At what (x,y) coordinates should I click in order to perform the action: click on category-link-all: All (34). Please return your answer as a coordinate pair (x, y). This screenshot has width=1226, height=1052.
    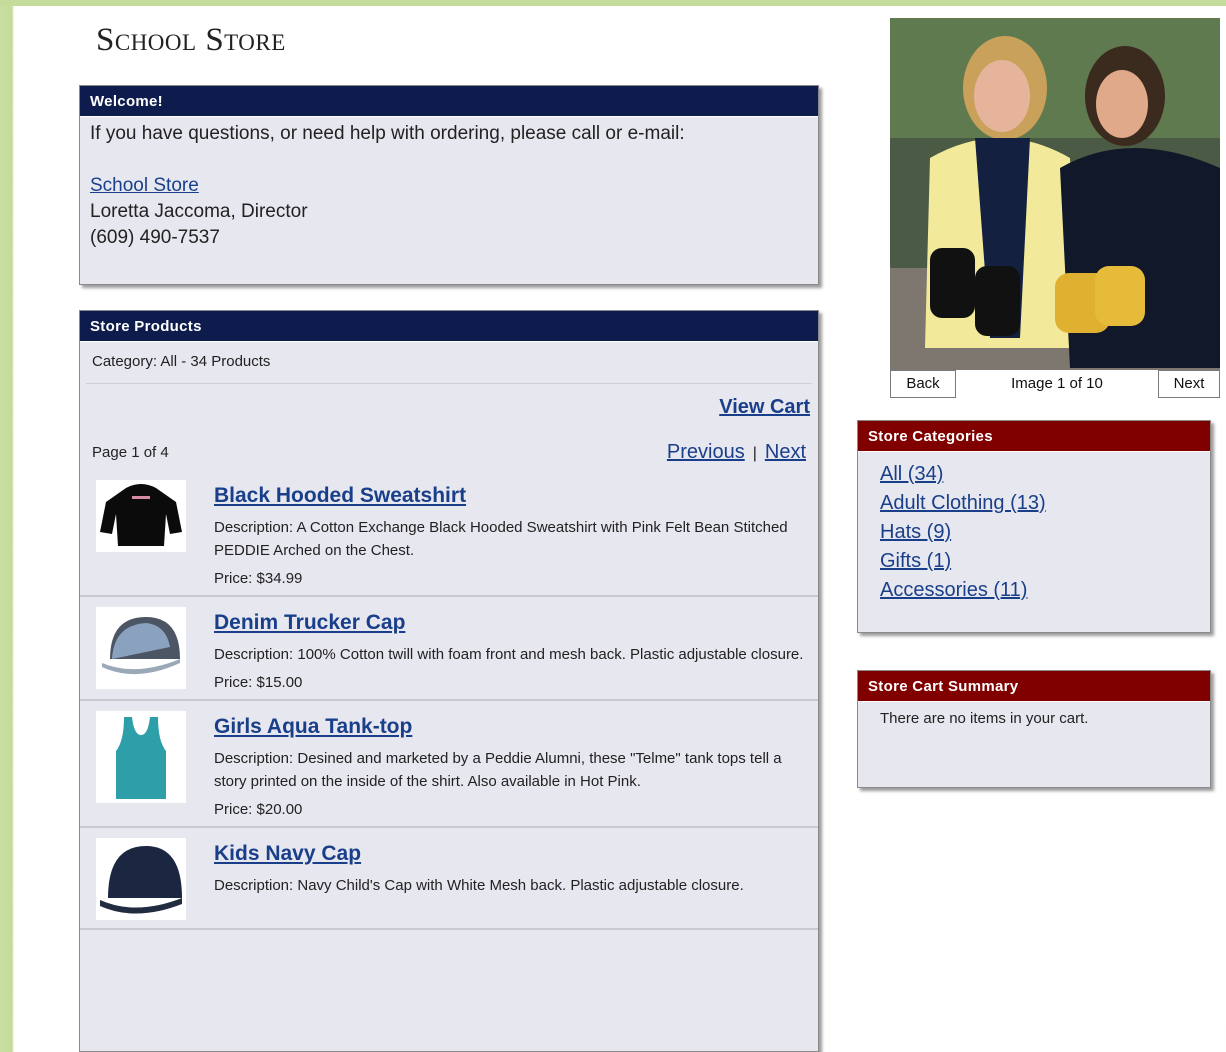
    Looking at the image, I should click on (911, 474).